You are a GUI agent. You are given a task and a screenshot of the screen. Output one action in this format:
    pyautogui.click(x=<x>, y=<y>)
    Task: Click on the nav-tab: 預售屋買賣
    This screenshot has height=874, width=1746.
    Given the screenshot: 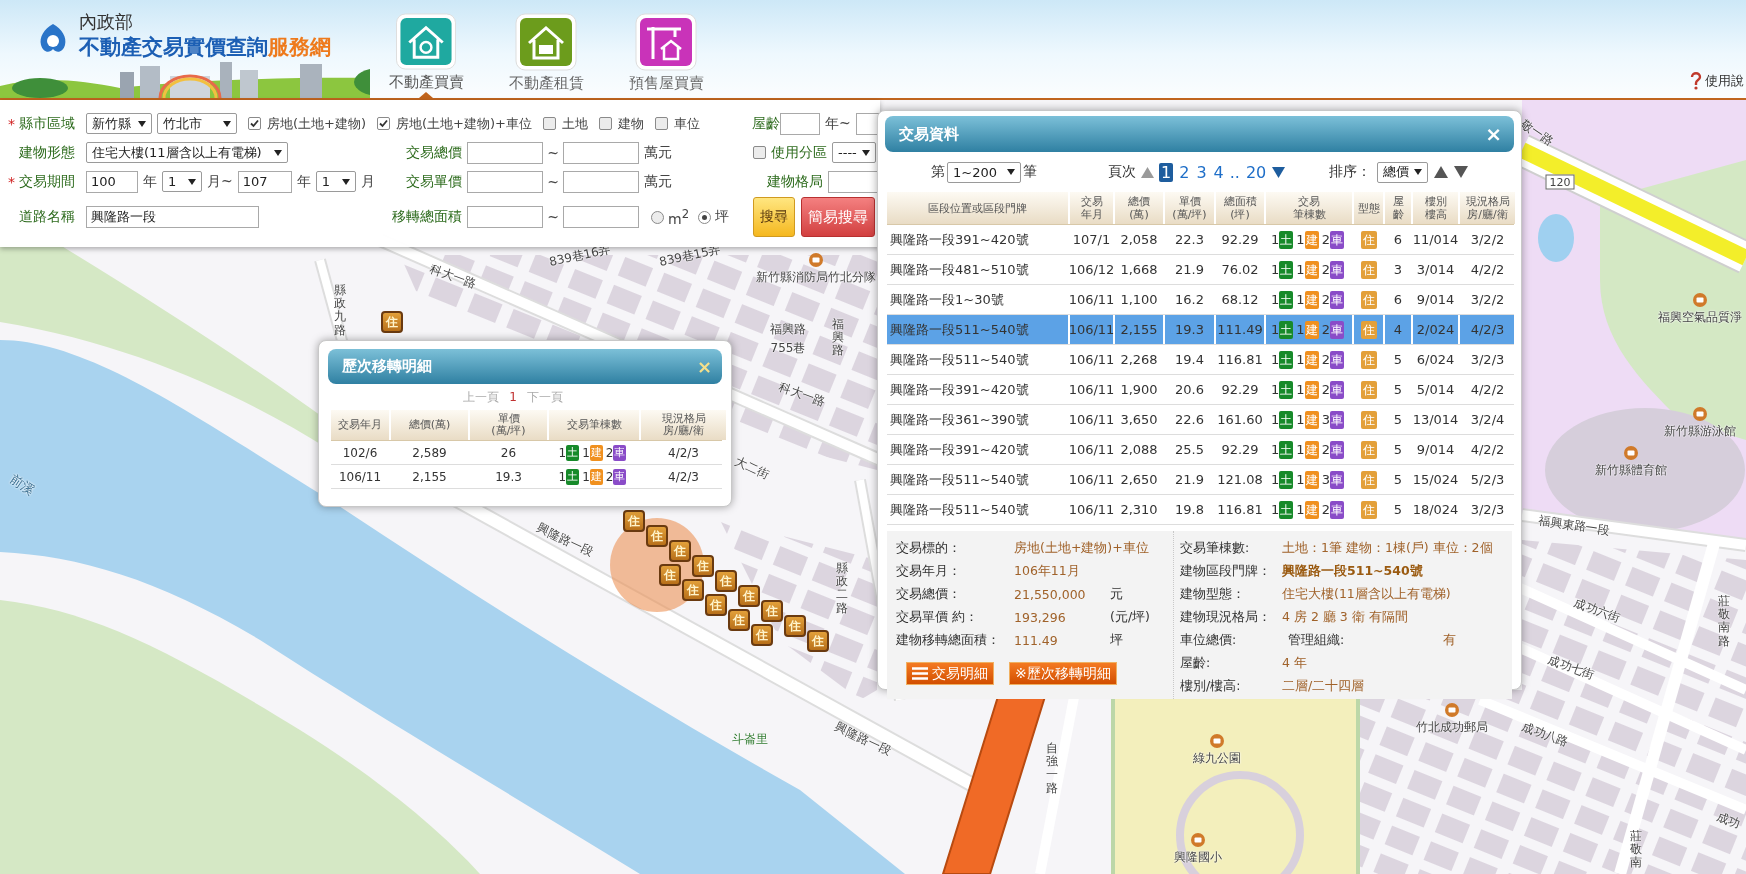 What is the action you would take?
    pyautogui.click(x=666, y=49)
    